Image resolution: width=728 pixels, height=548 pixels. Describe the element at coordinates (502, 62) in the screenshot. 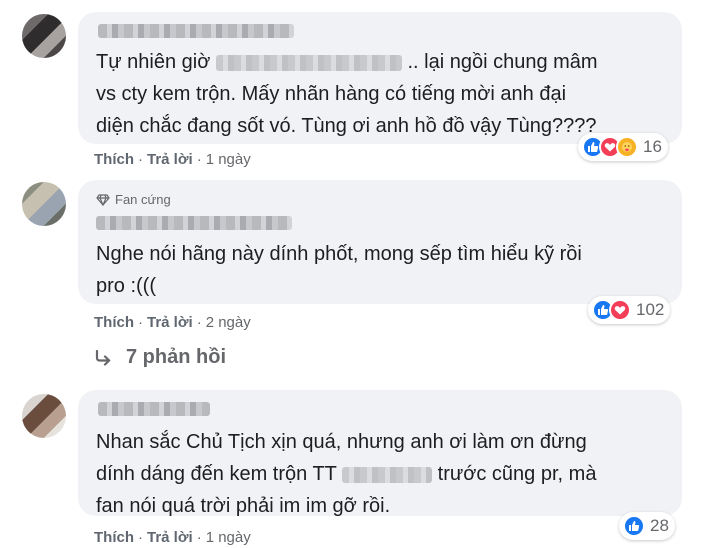

I see `comment-text-line: .. lại ngồi chung mâm` at that location.